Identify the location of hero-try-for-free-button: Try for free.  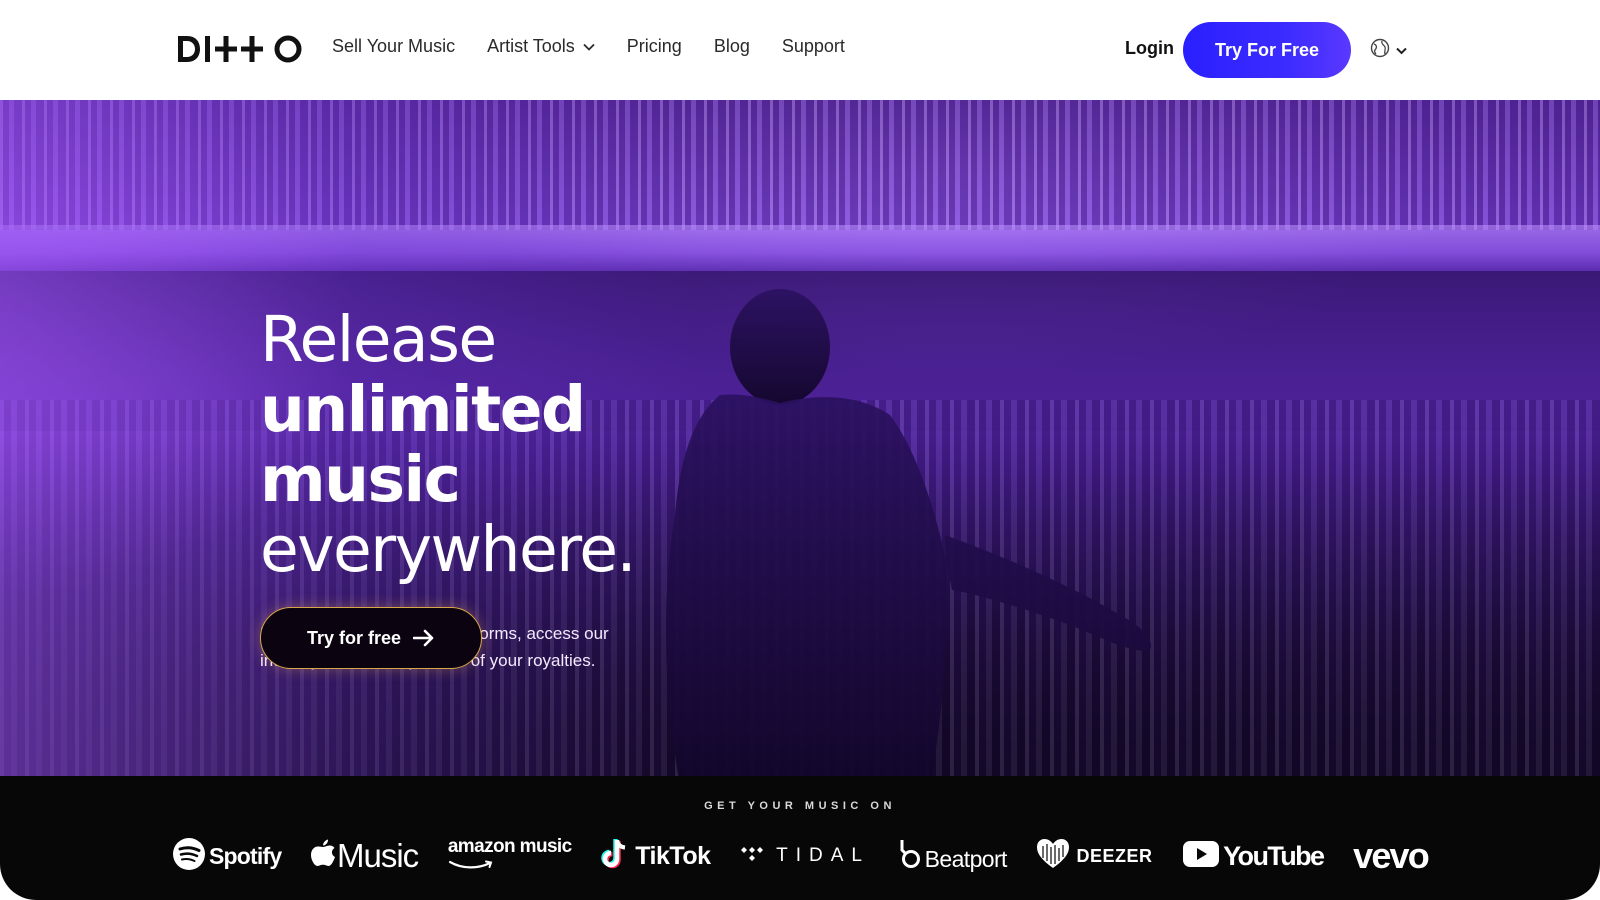
(371, 638).